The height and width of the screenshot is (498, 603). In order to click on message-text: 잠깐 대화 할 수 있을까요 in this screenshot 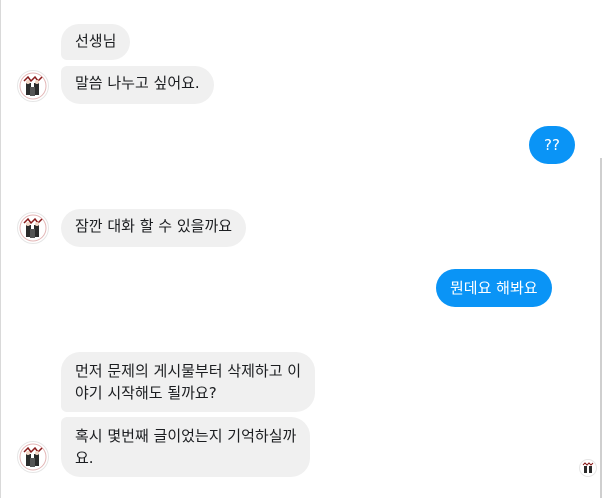, I will do `click(154, 226)`.